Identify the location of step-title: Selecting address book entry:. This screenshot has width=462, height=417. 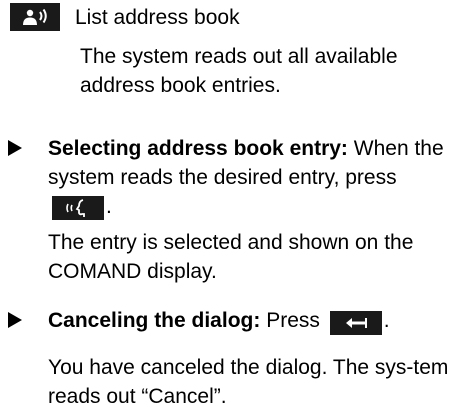
(198, 148).